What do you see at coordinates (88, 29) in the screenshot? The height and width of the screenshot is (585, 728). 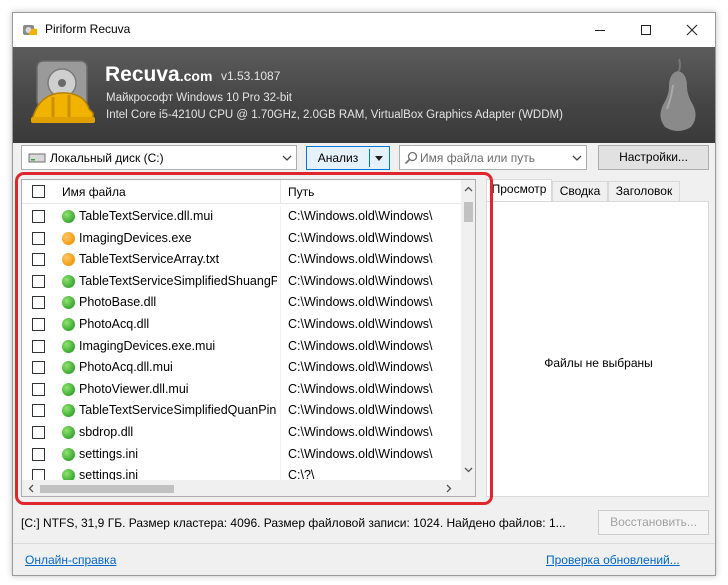 I see `window-title: Piriform Recuva` at bounding box center [88, 29].